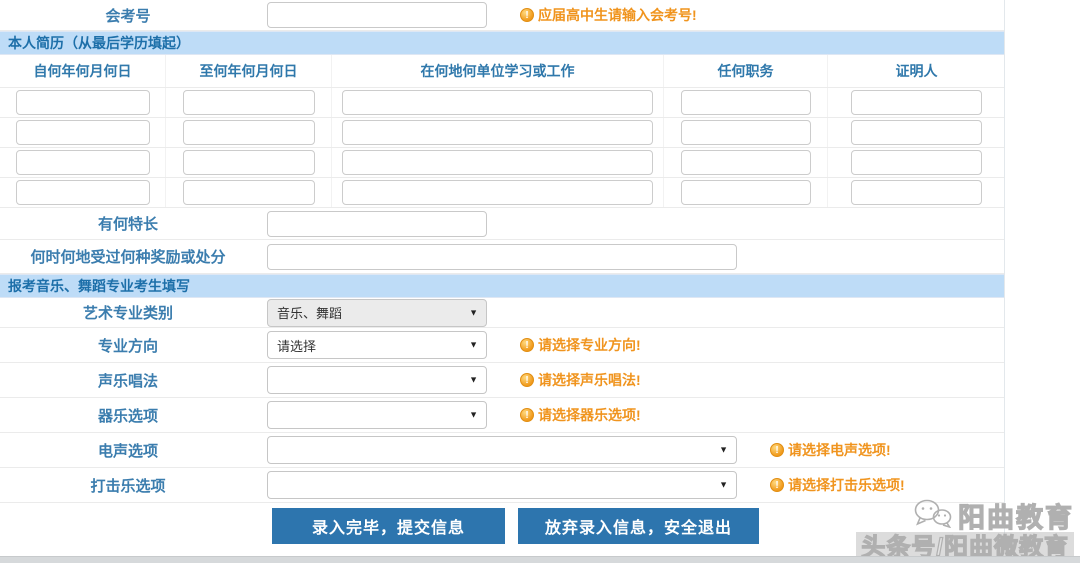 This screenshot has height=563, width=1080. I want to click on art-category-label: 艺术专业类别, so click(127, 313).